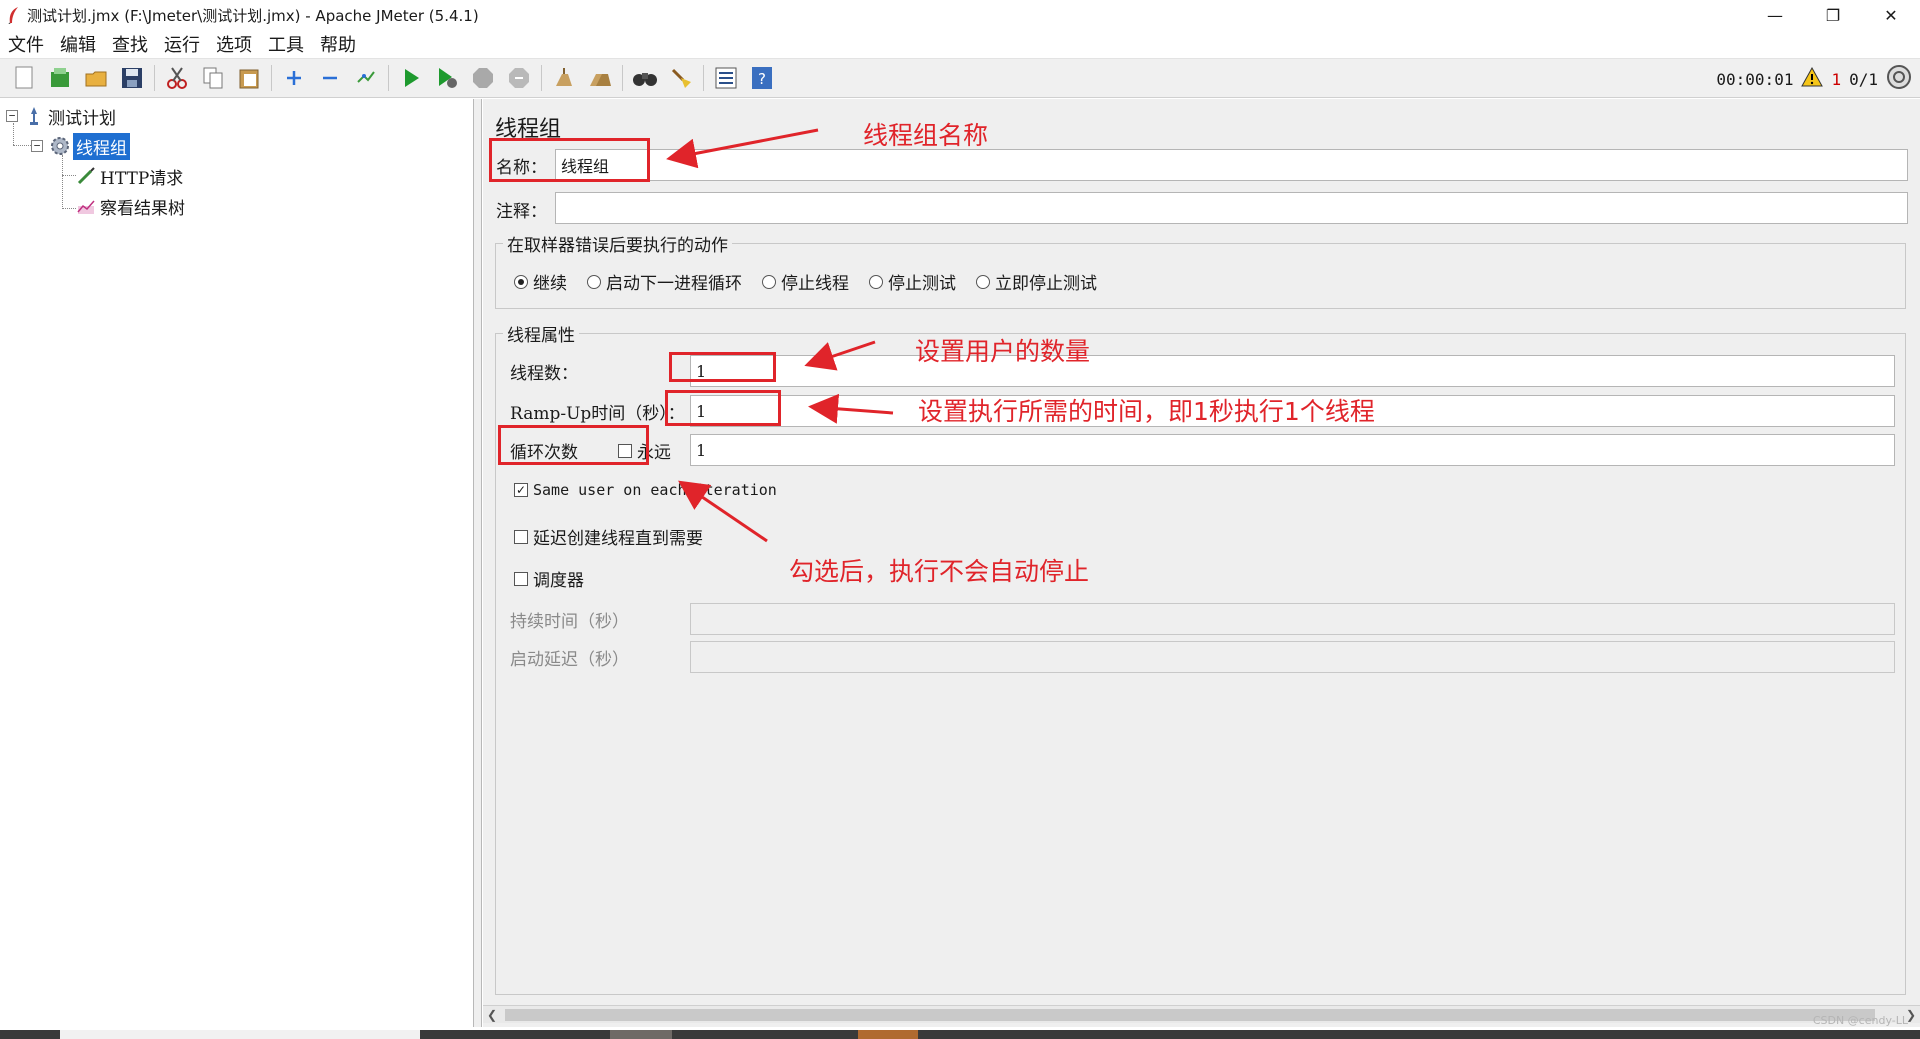 The height and width of the screenshot is (1039, 1920). I want to click on active-threads: 0/1, so click(1863, 79).